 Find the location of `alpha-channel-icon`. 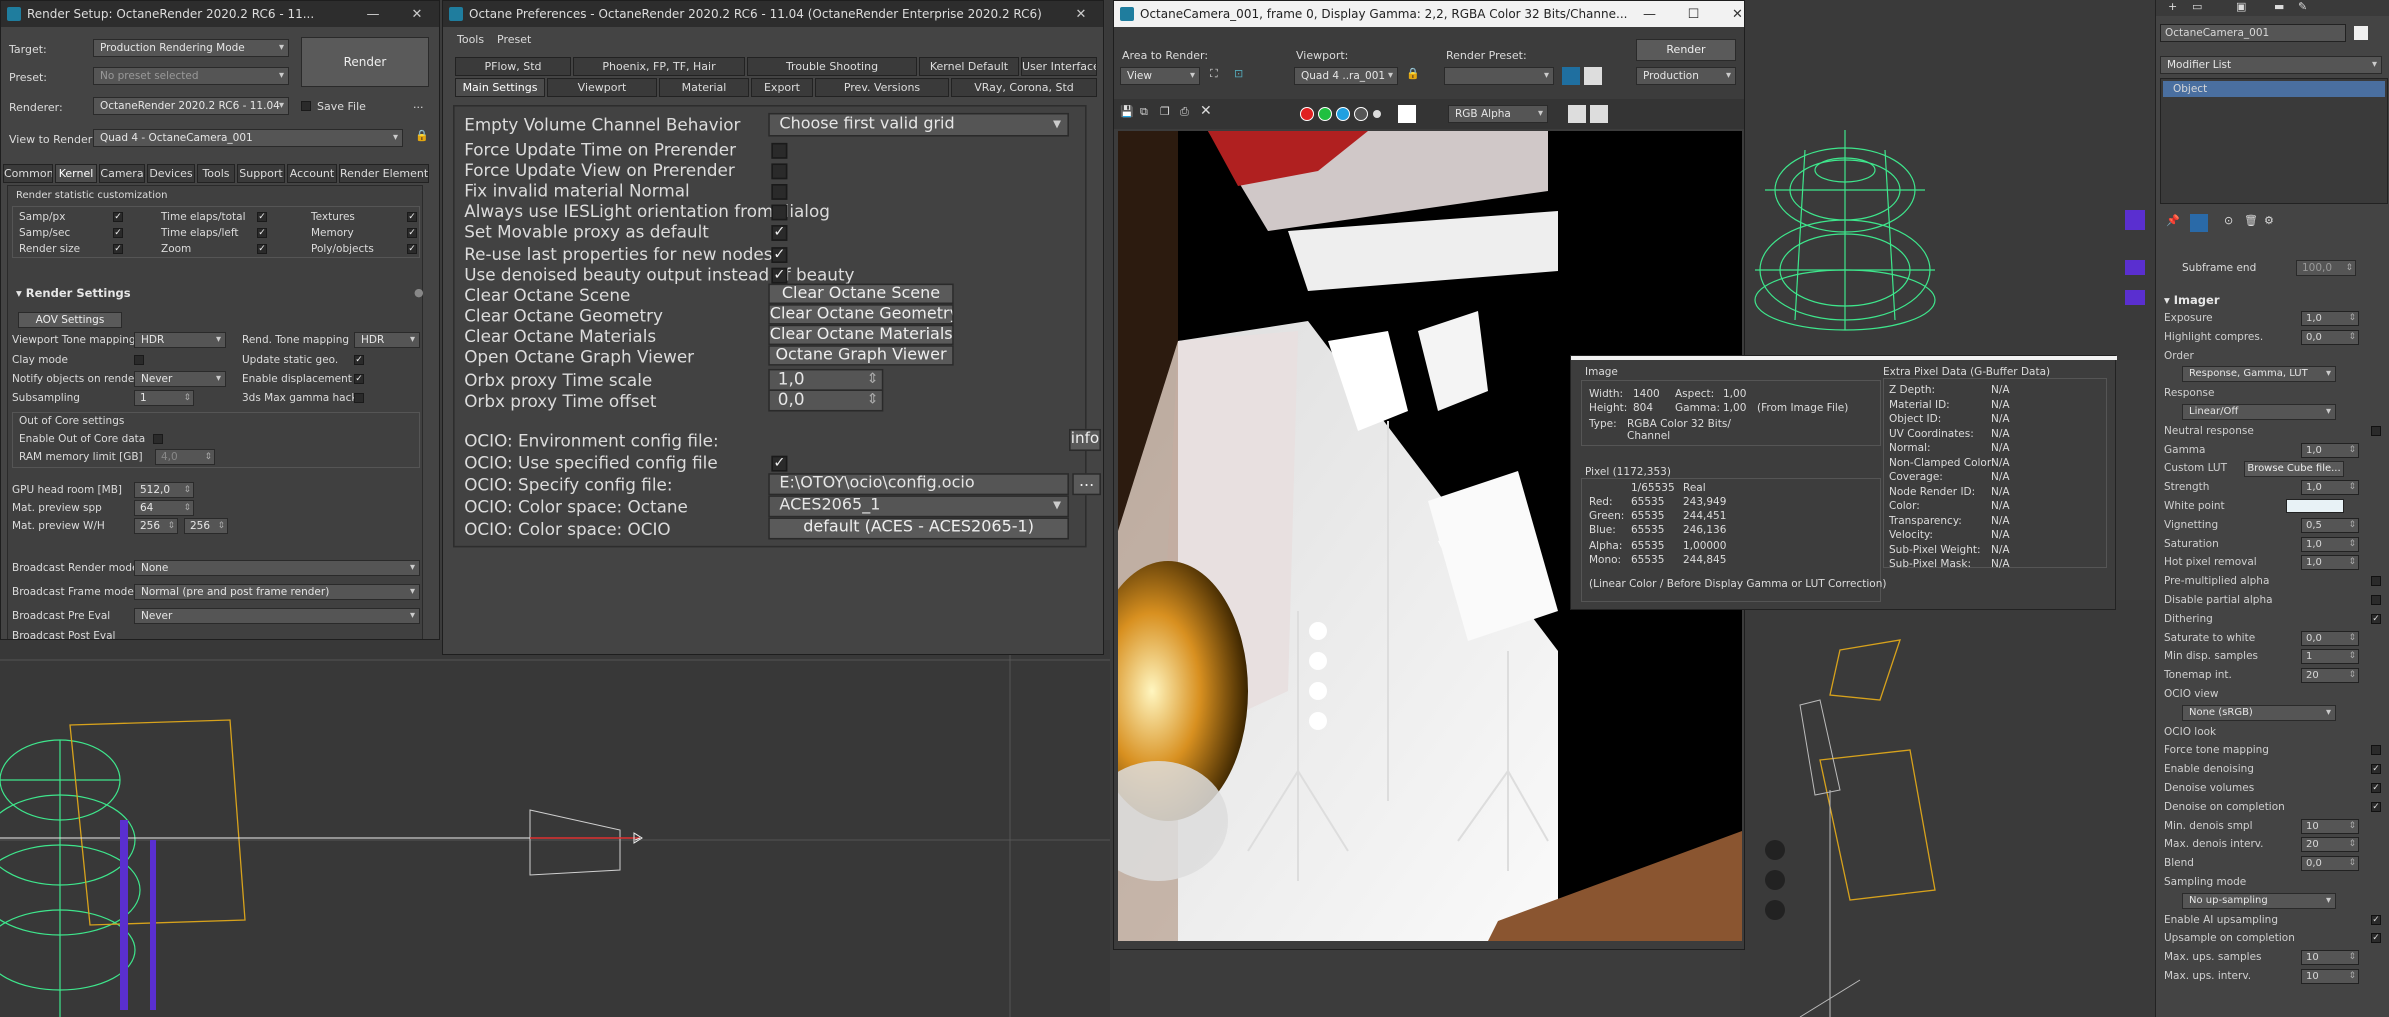

alpha-channel-icon is located at coordinates (1361, 114).